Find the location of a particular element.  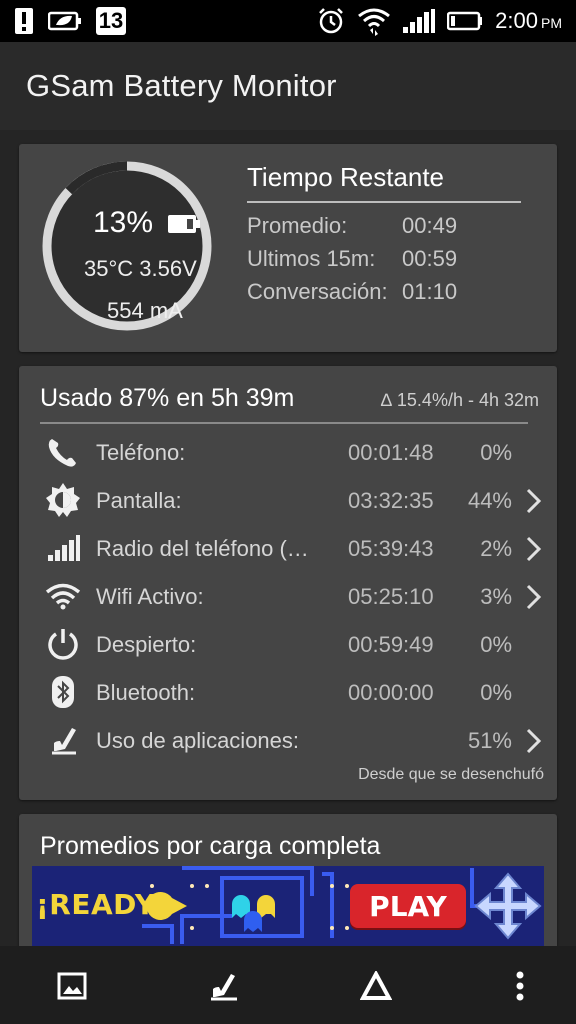

battery-small-icon is located at coordinates (184, 226).